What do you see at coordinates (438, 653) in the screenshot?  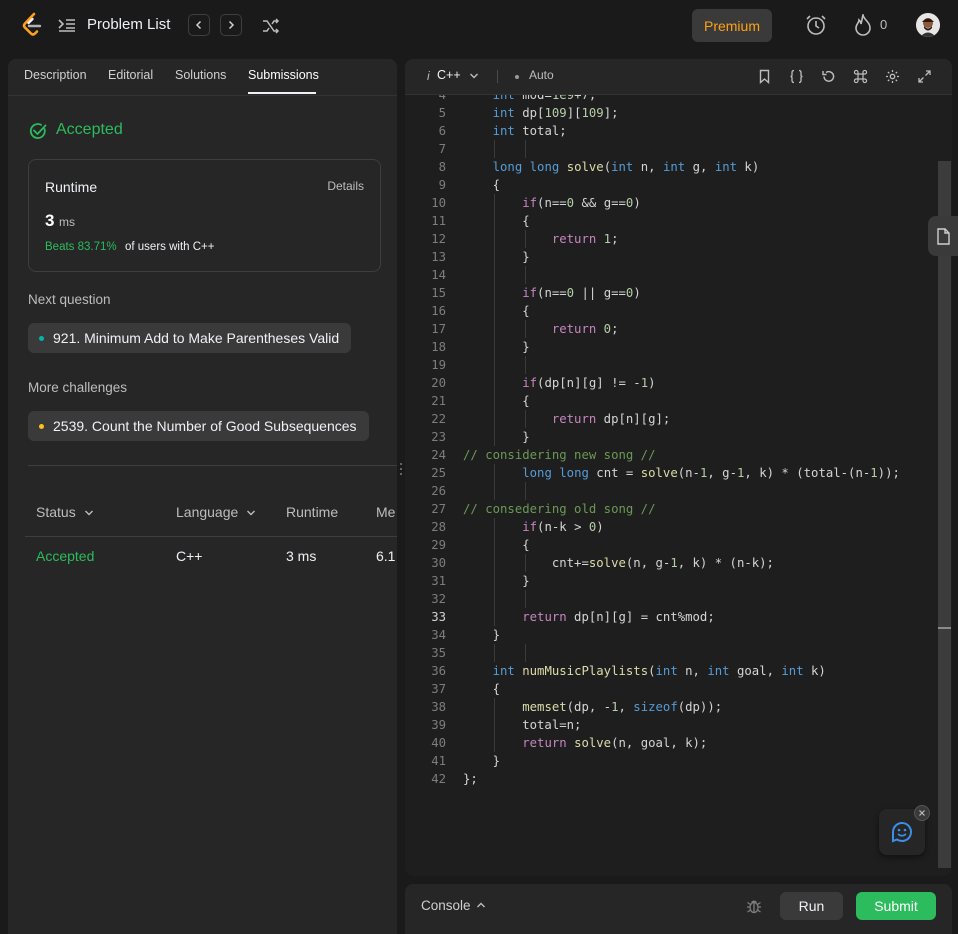 I see `line-number: 35` at bounding box center [438, 653].